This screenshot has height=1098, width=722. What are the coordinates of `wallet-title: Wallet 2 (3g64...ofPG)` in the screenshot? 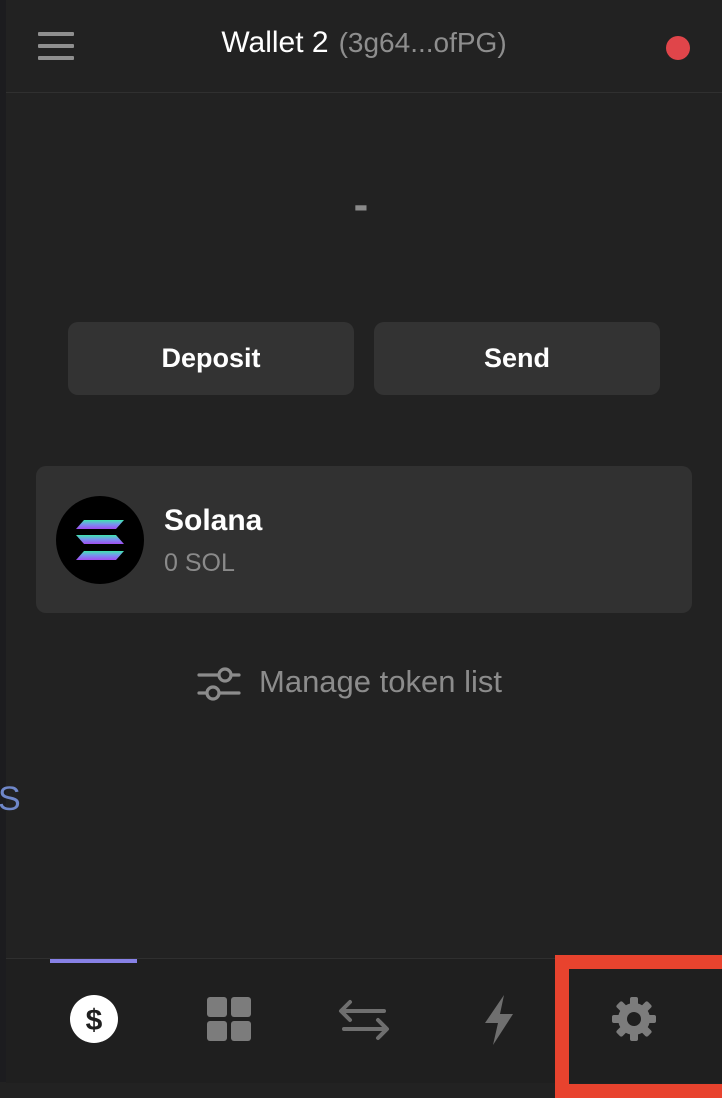 It's located at (364, 43).